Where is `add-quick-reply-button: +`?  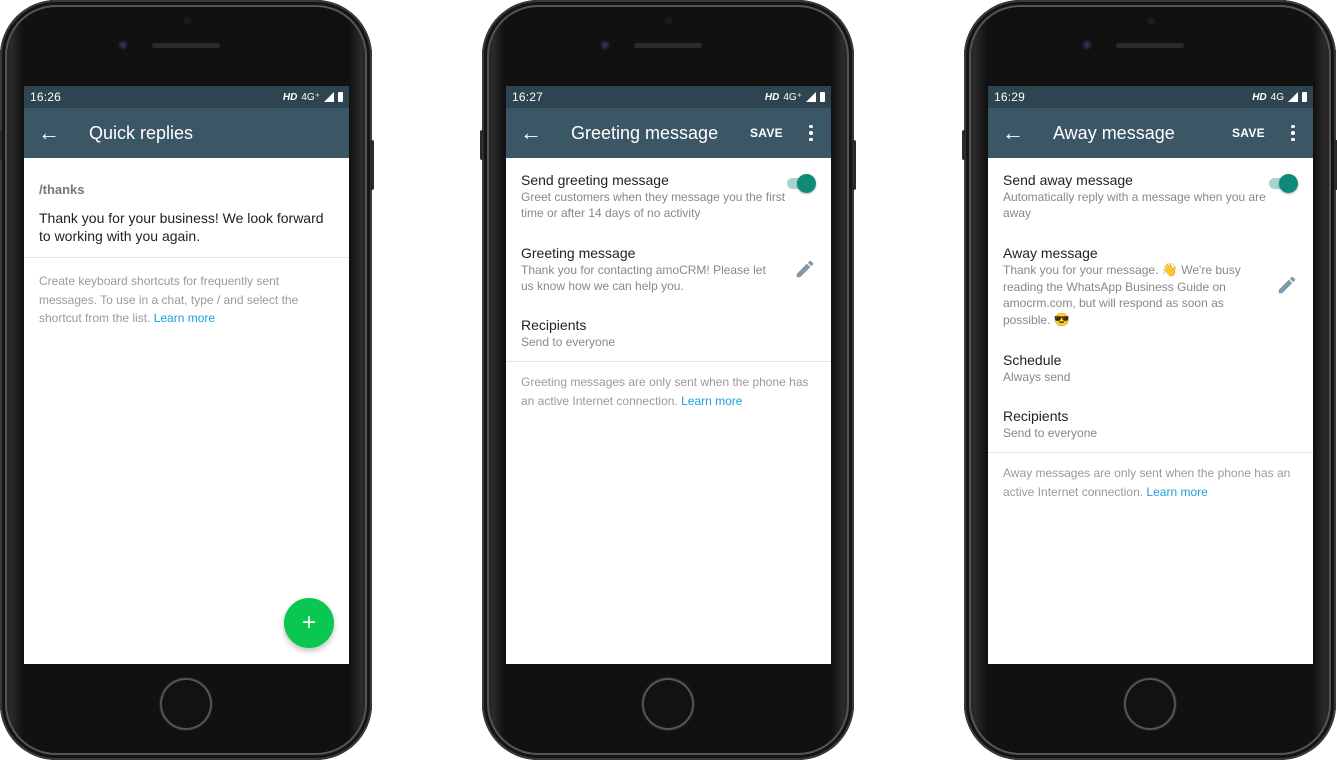
add-quick-reply-button: + is located at coordinates (309, 623).